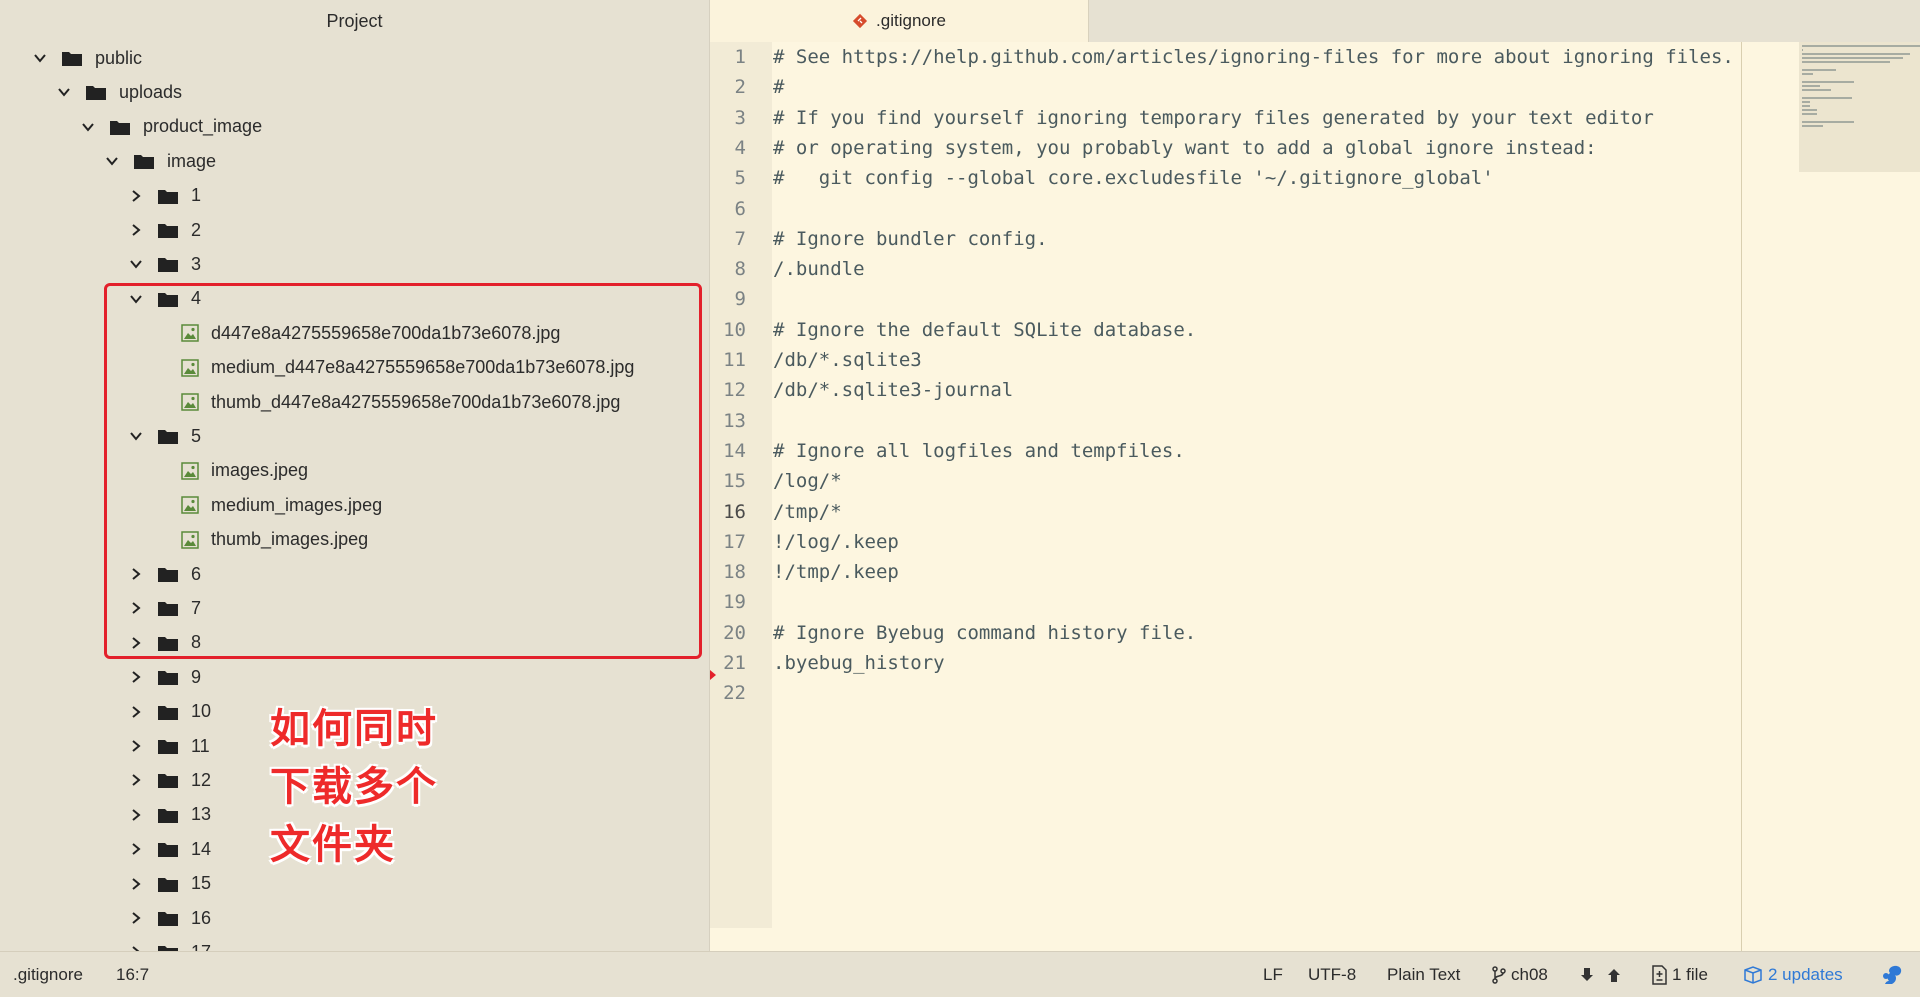 This screenshot has width=1920, height=997. I want to click on status-encoding: UTF-8, so click(1332, 974).